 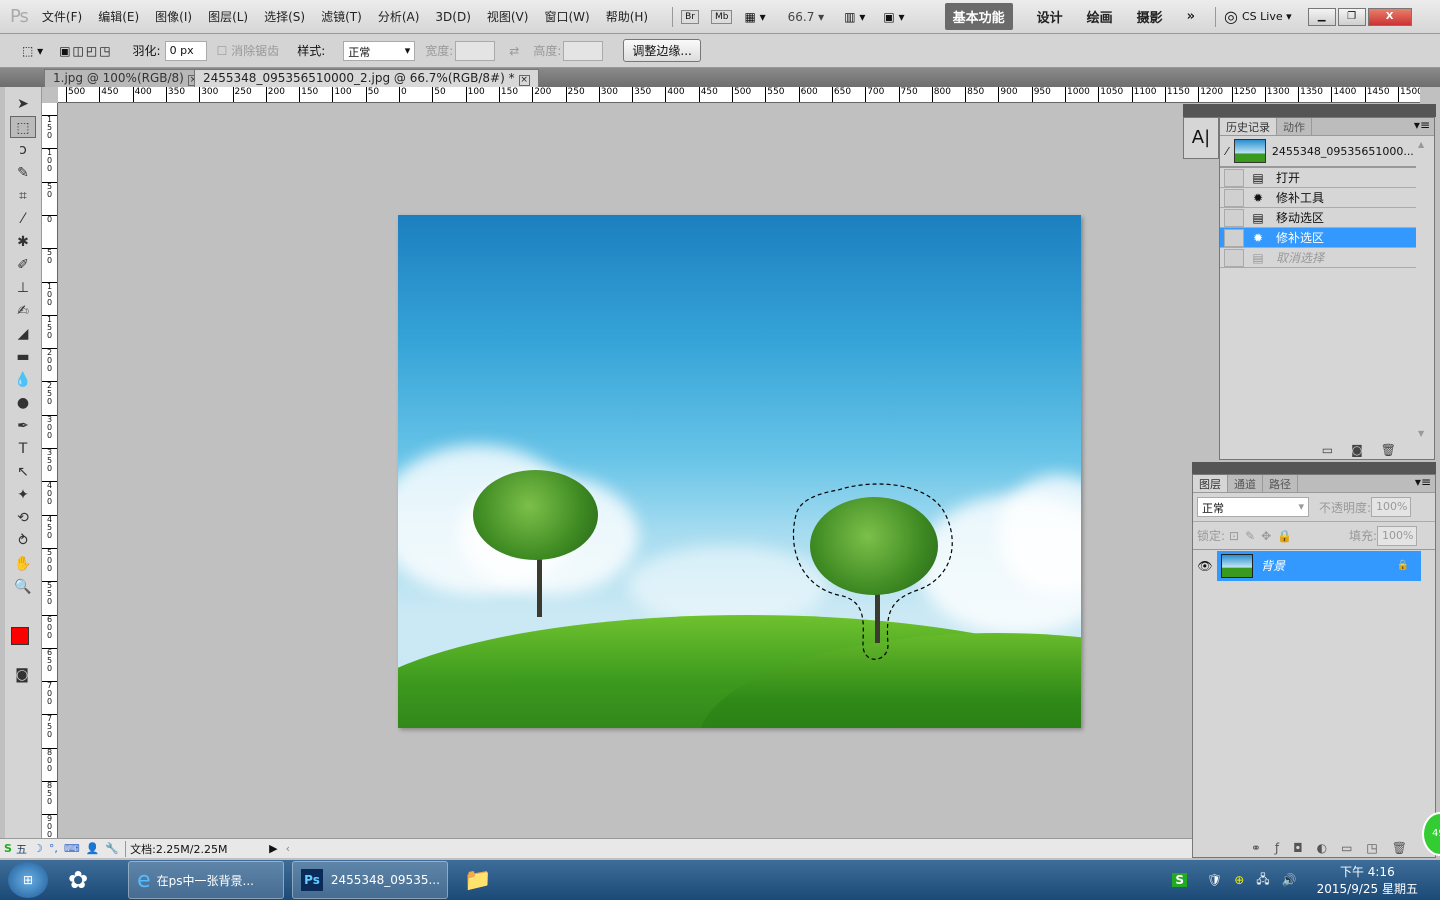 What do you see at coordinates (23, 426) in the screenshot?
I see `pen-tool-icon: ✒` at bounding box center [23, 426].